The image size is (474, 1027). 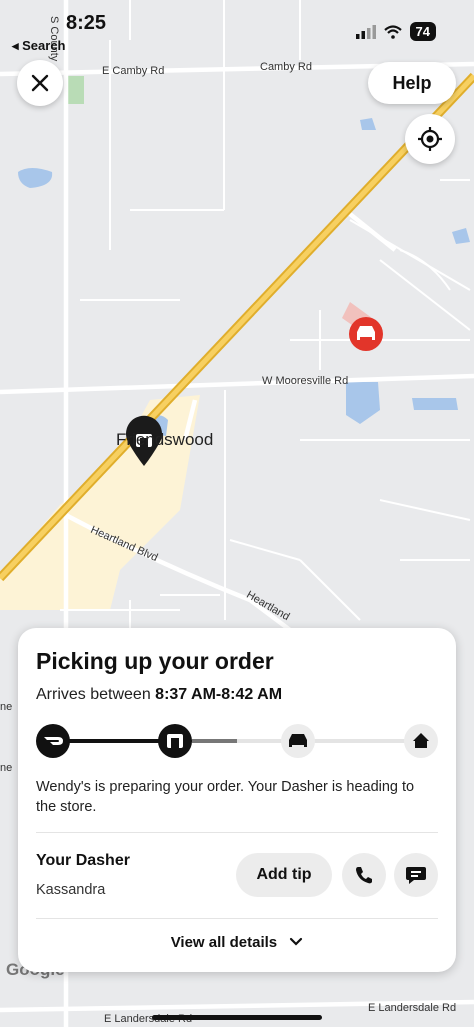 I want to click on road-label-edge-1: ne, so click(x=6, y=707).